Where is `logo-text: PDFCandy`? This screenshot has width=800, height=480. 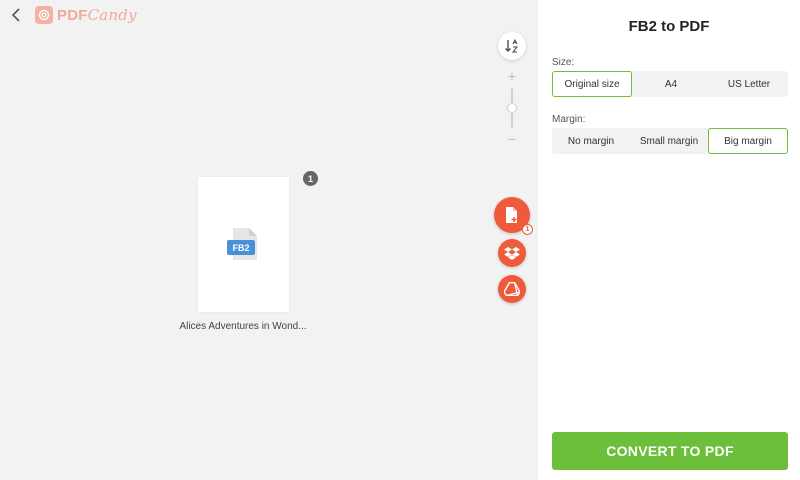 logo-text: PDFCandy is located at coordinates (97, 15).